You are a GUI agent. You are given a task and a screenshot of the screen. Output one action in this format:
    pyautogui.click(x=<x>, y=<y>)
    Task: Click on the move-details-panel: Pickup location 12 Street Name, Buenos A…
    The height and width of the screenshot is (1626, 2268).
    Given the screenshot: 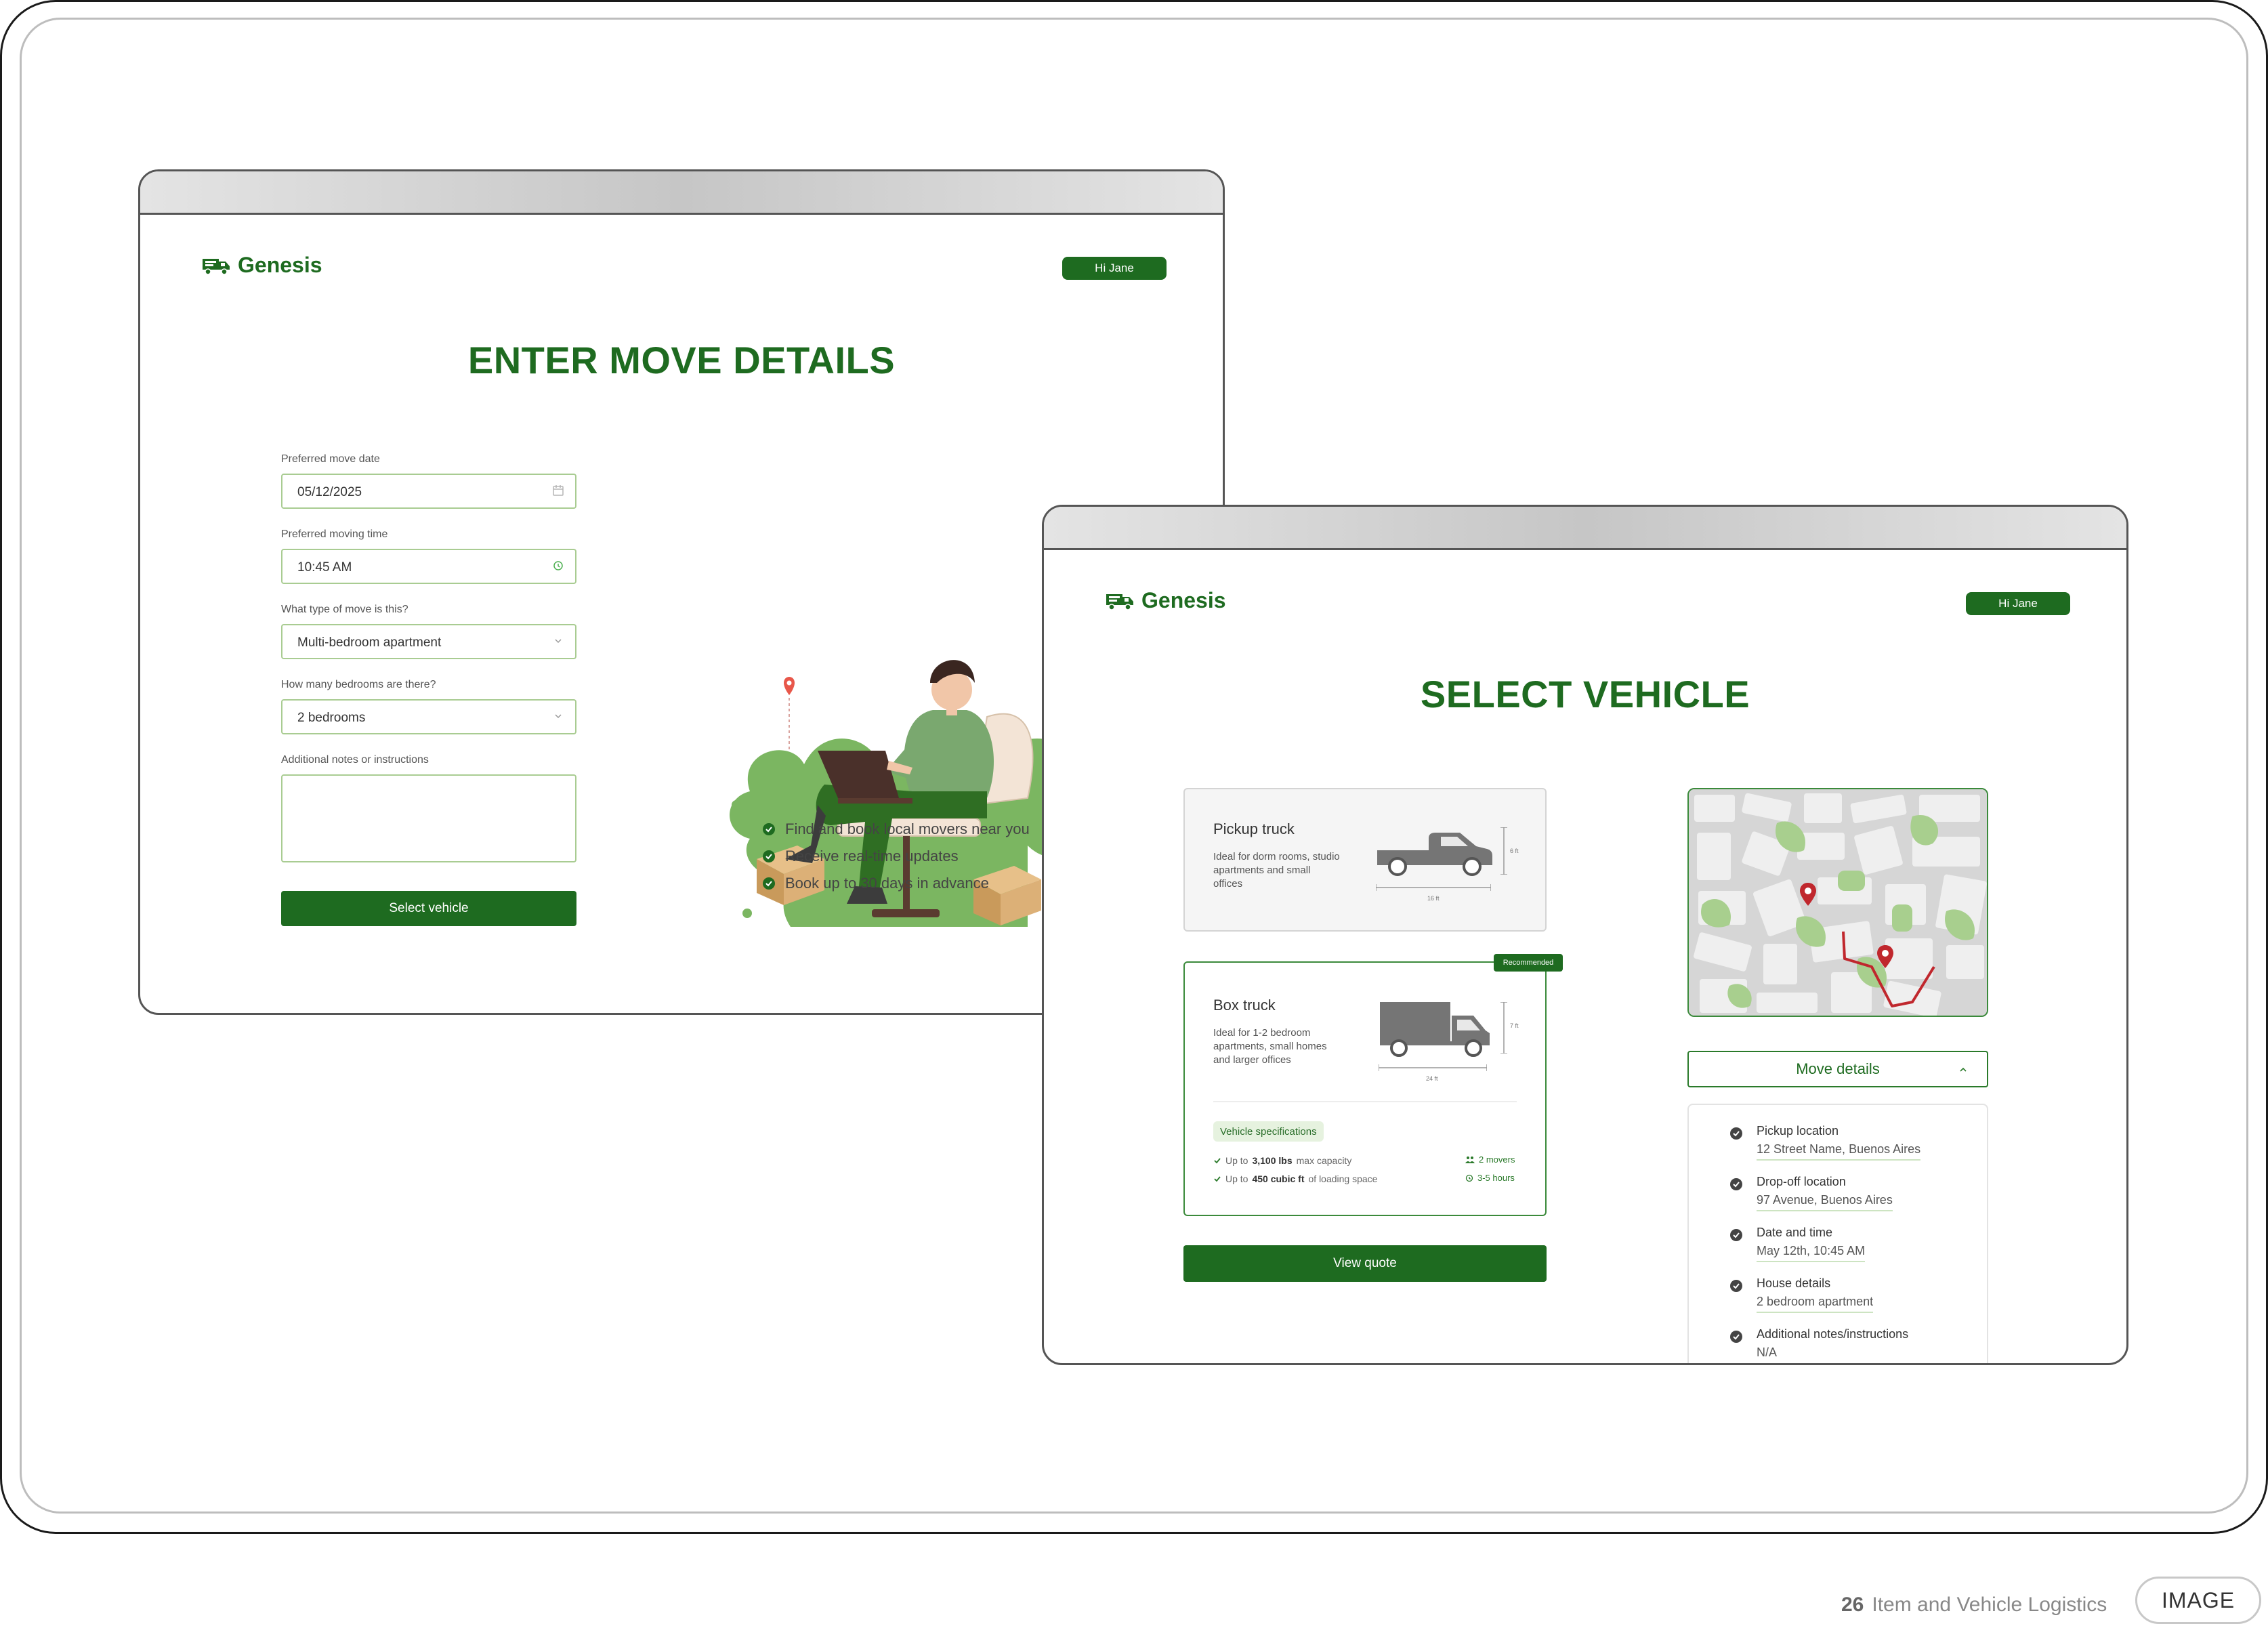 What is the action you would take?
    pyautogui.click(x=1837, y=1233)
    